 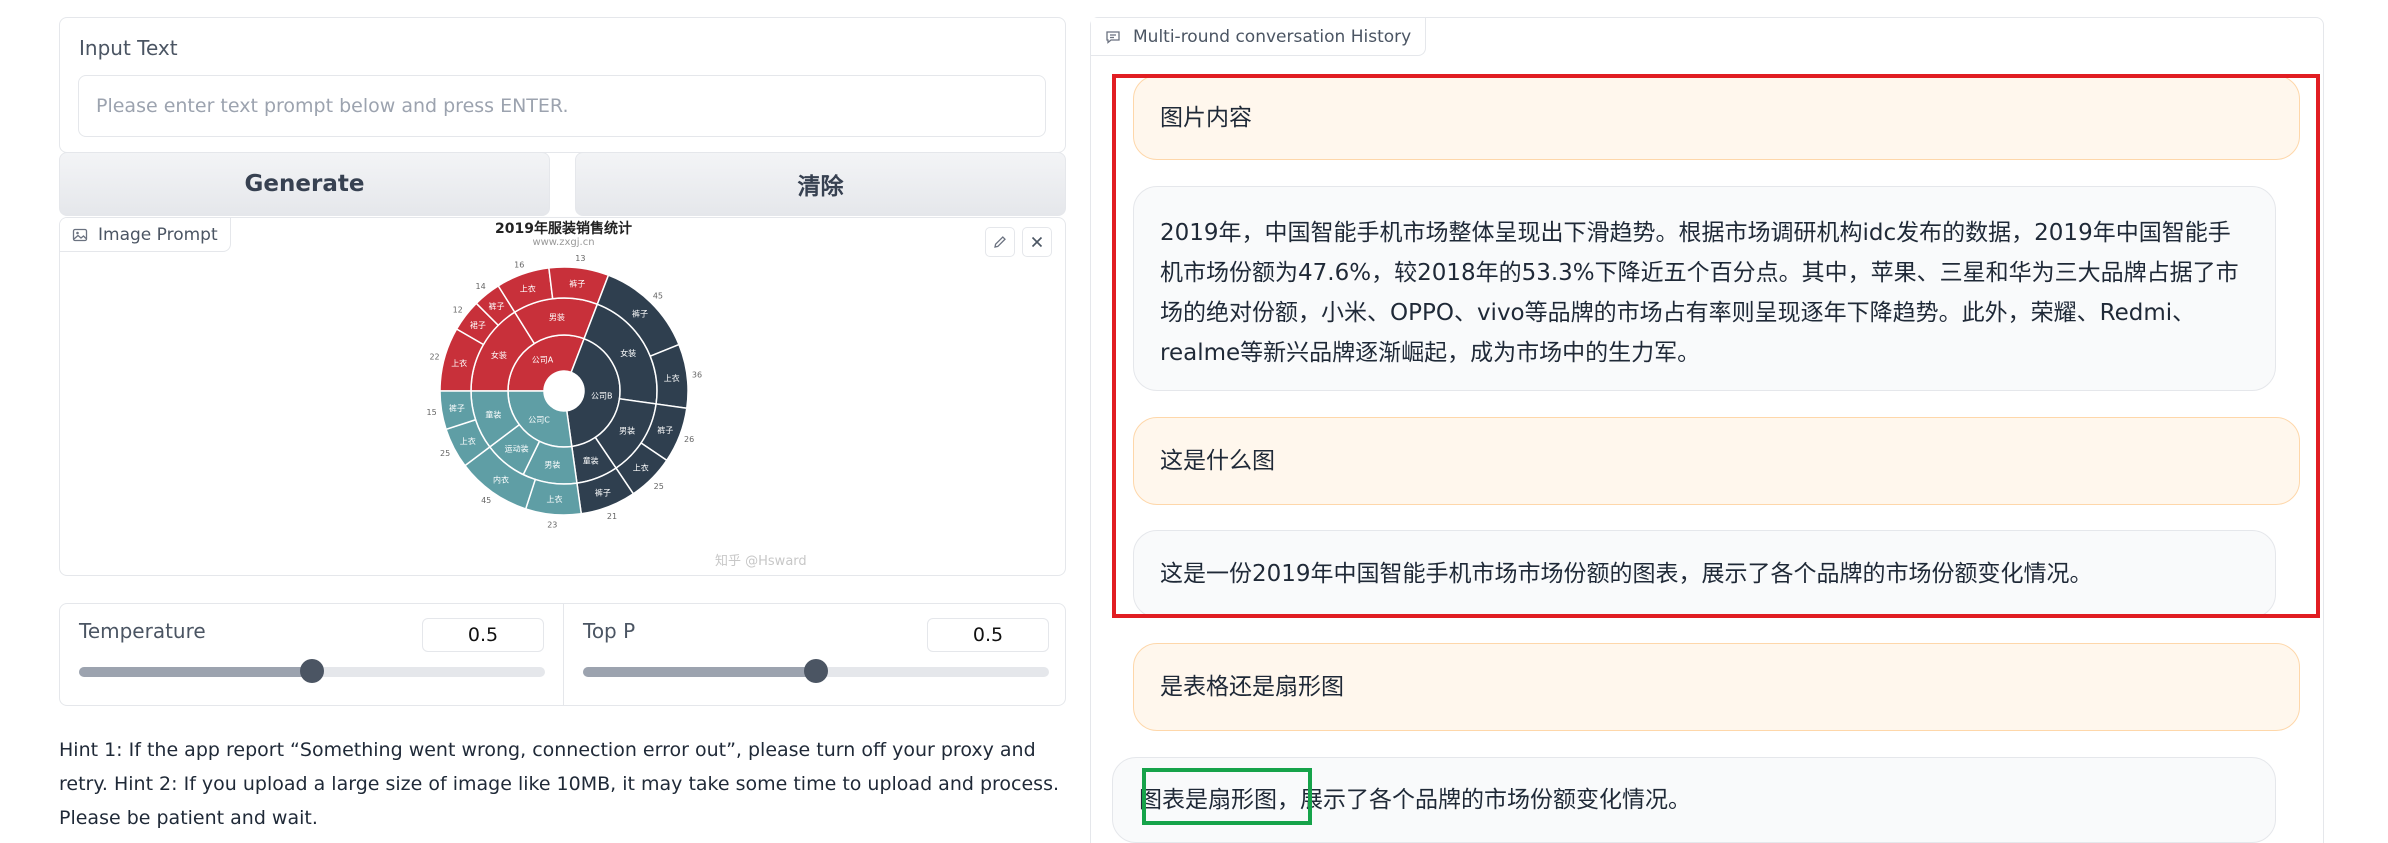 What do you see at coordinates (580, 258) in the screenshot?
I see `sunburst-value-label: 13` at bounding box center [580, 258].